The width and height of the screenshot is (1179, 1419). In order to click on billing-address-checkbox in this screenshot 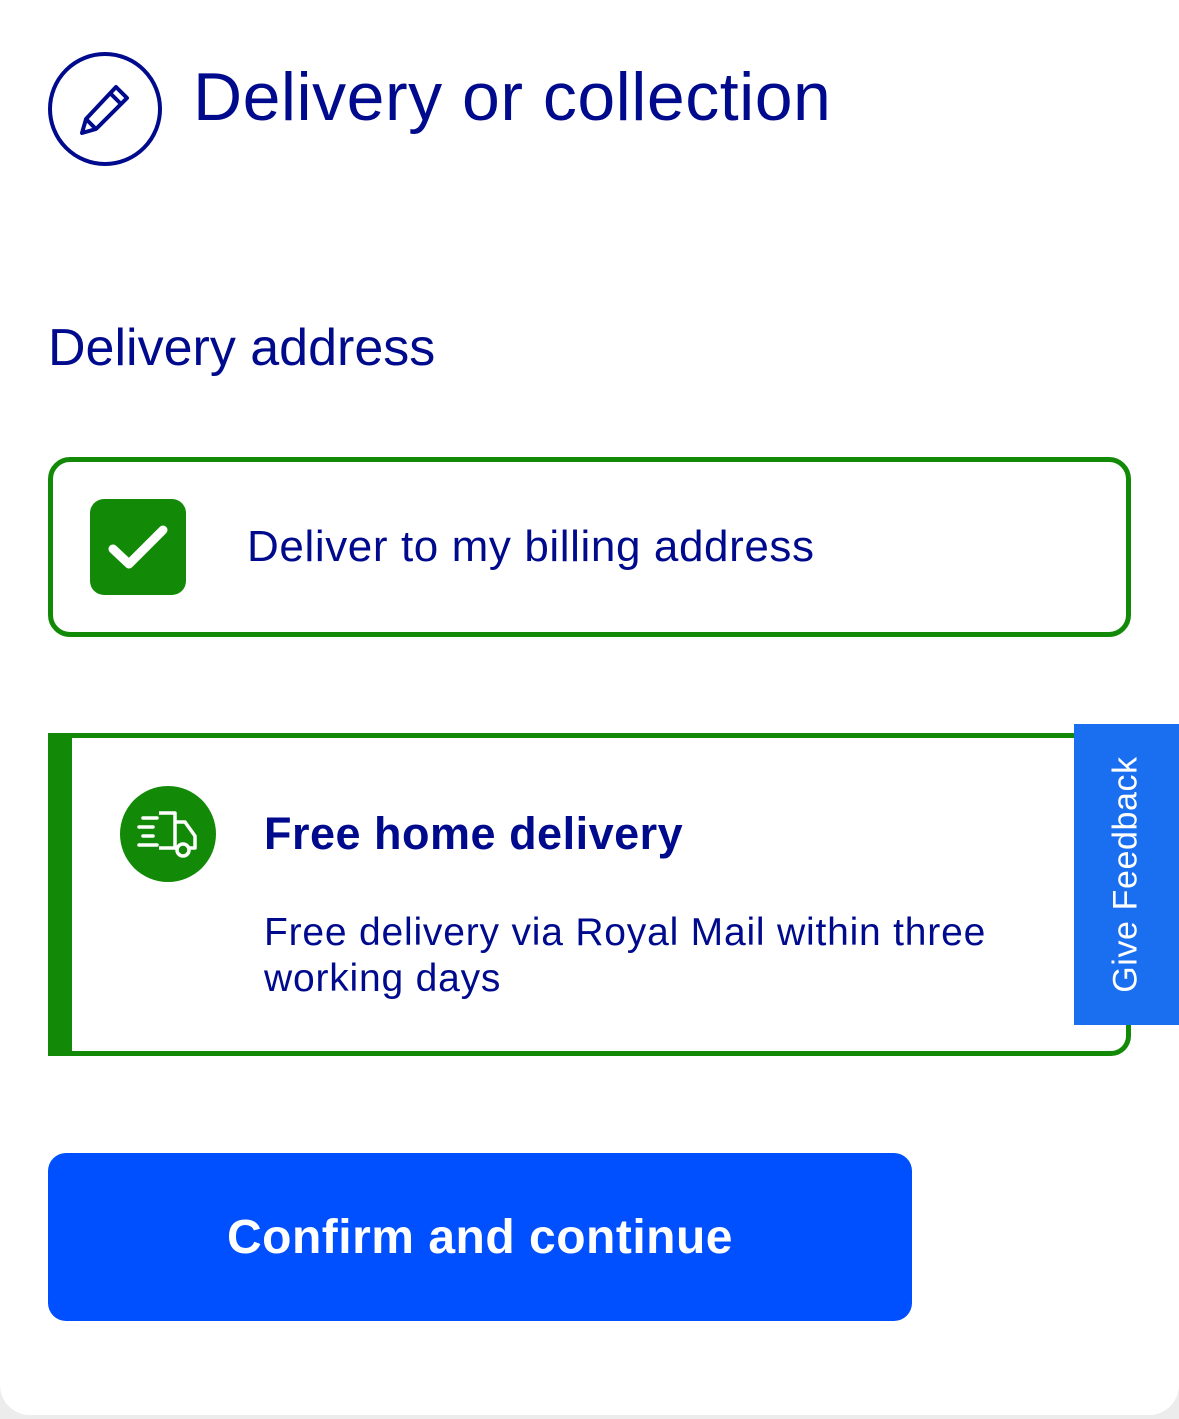, I will do `click(138, 547)`.